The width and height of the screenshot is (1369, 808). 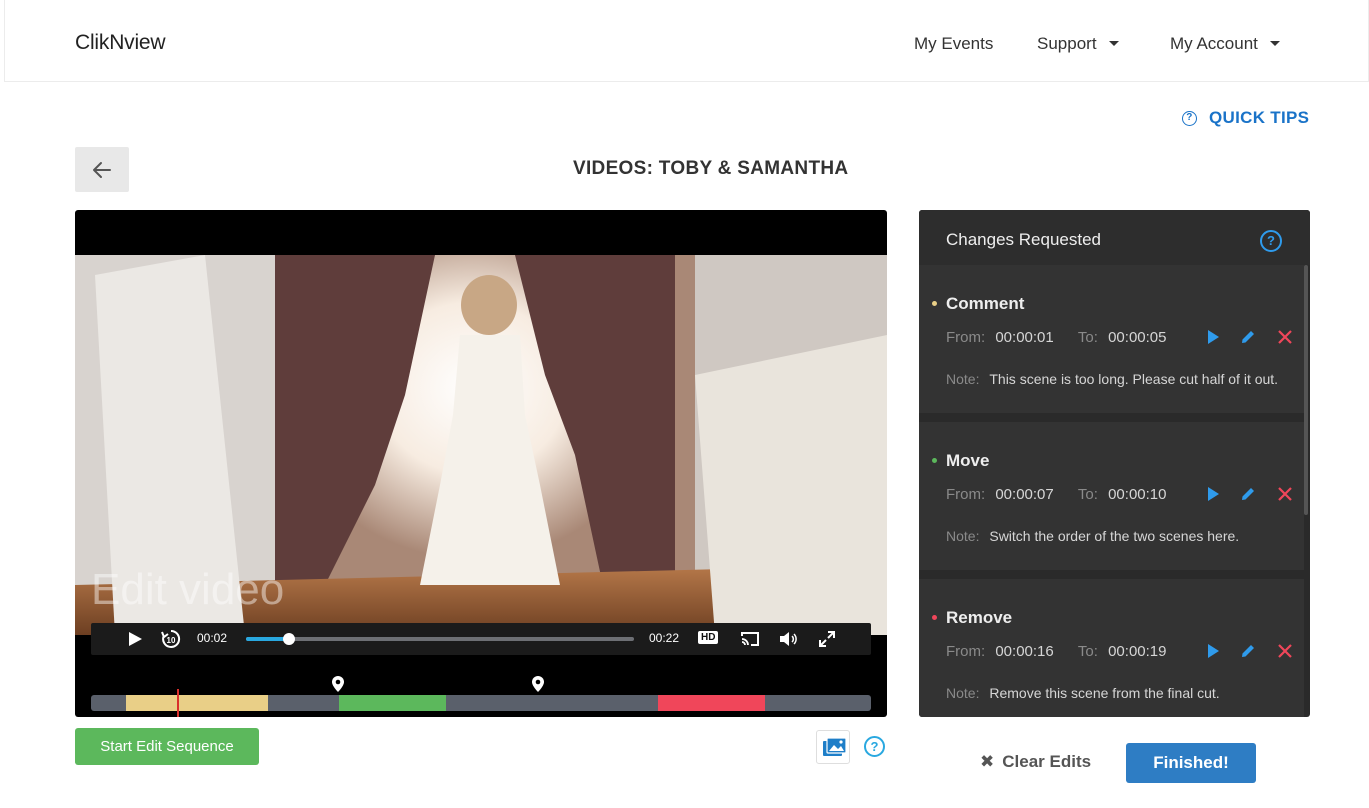 I want to click on nav-support: Support, so click(x=1078, y=44).